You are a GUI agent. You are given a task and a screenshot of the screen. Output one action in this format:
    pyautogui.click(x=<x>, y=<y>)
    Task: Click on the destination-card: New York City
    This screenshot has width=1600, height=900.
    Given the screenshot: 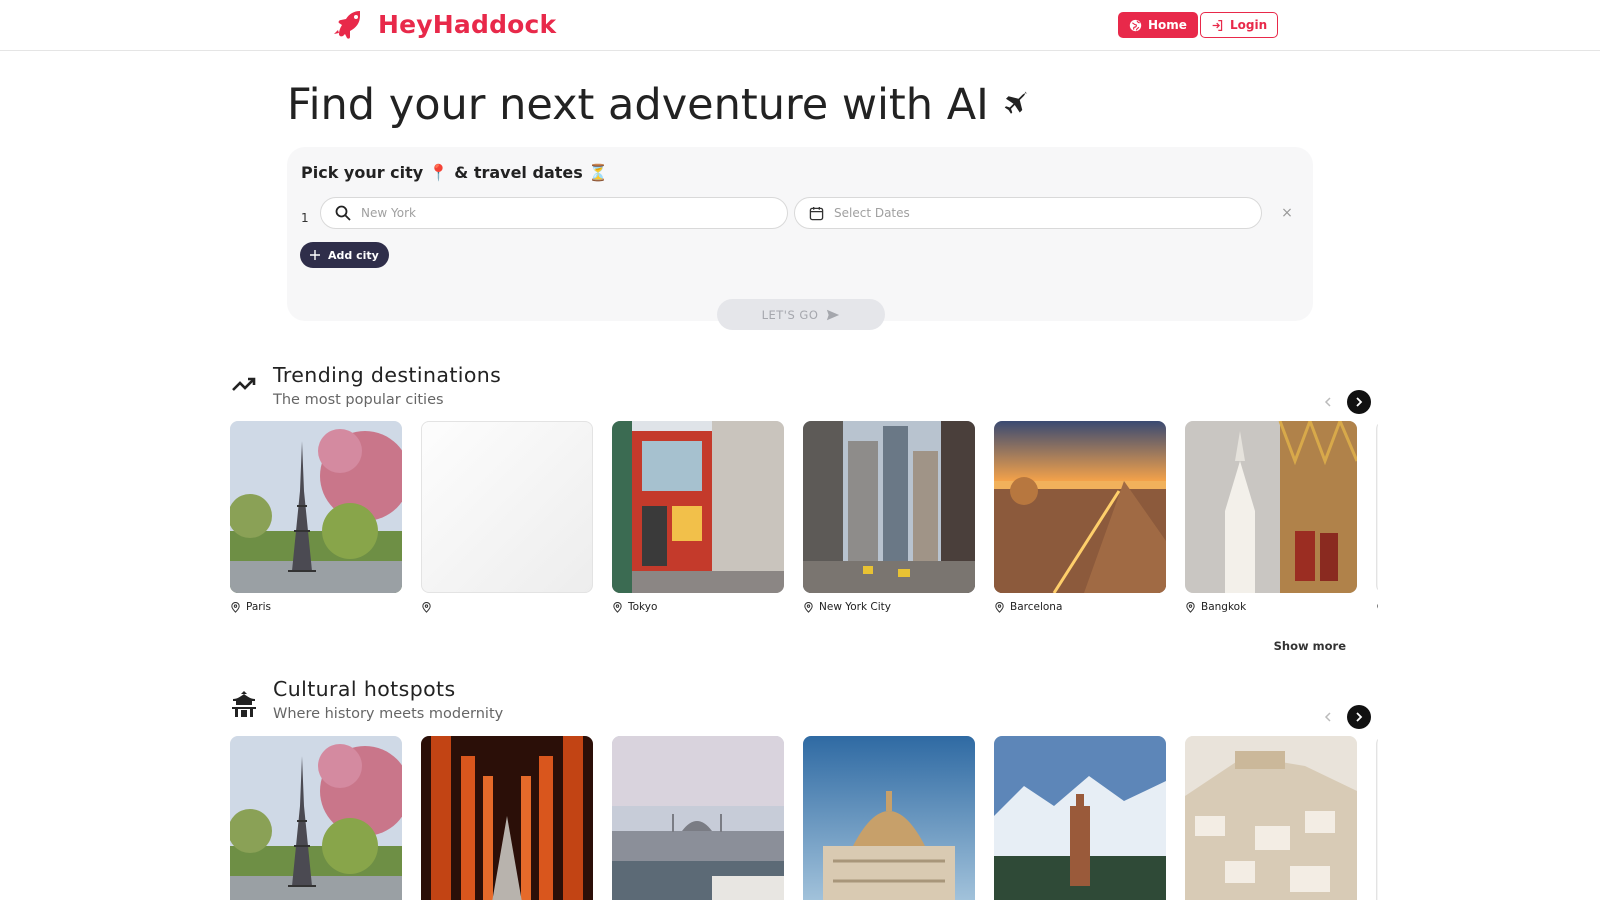 What is the action you would take?
    pyautogui.click(x=889, y=518)
    